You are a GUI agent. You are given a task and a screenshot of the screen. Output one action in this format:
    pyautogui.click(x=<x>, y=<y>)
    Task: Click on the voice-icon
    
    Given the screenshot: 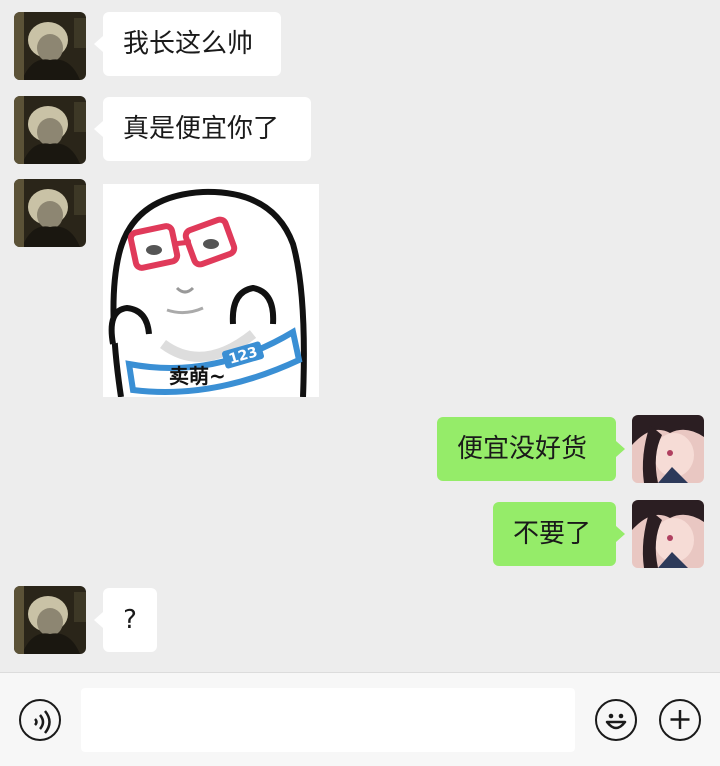 What is the action you would take?
    pyautogui.click(x=42, y=722)
    